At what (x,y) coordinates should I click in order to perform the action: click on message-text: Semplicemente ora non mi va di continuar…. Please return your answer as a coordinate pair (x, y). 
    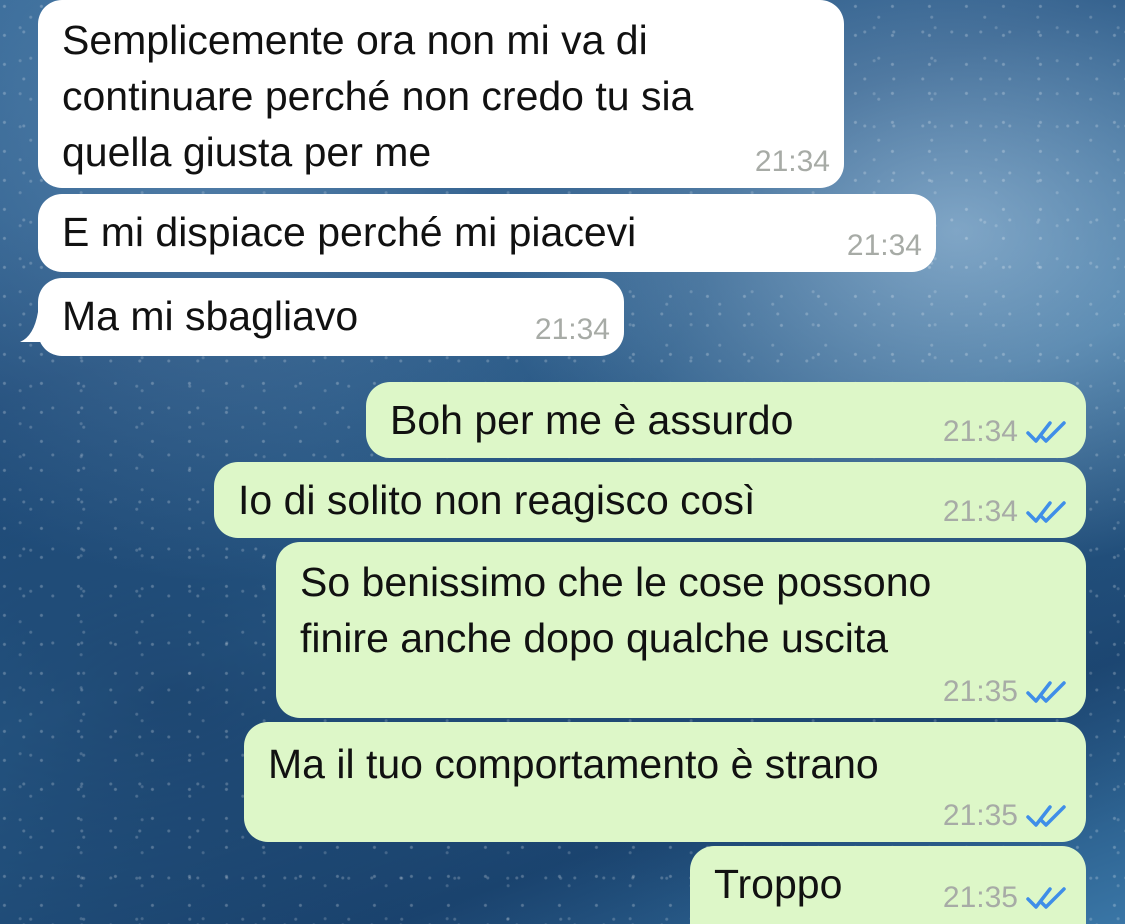
    Looking at the image, I should click on (378, 96).